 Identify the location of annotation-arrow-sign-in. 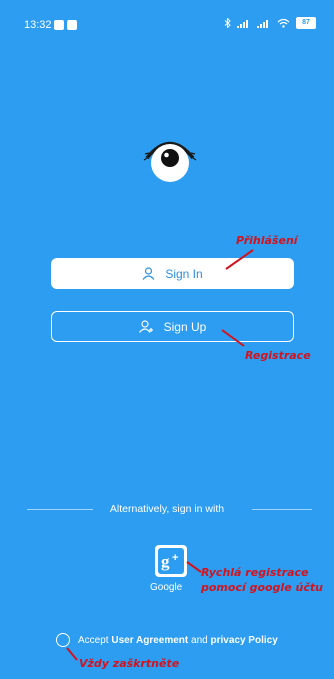
(239, 259).